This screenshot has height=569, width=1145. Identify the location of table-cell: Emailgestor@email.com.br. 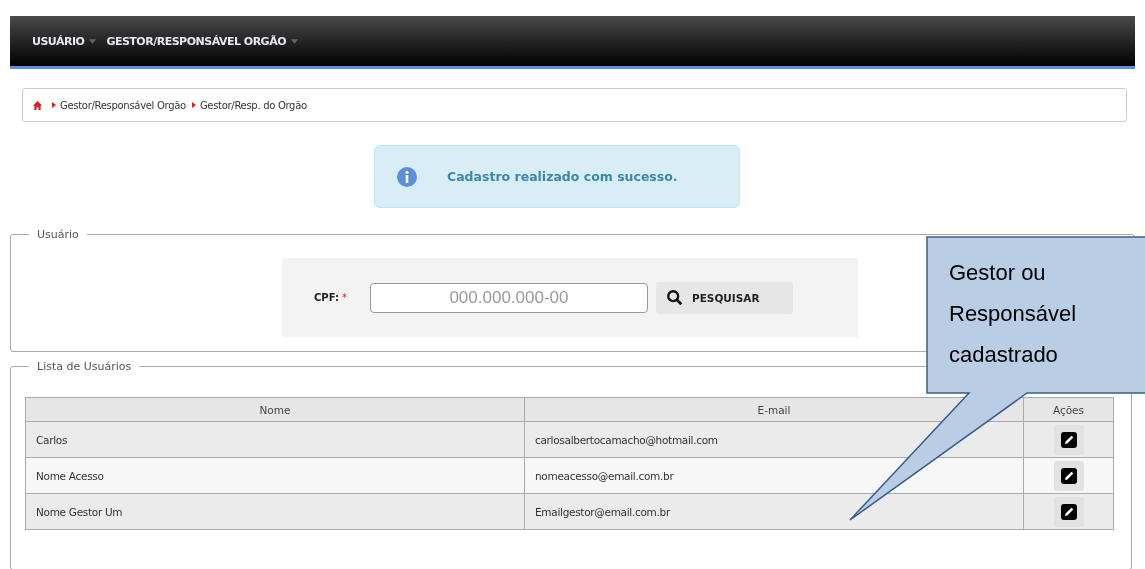
(774, 511).